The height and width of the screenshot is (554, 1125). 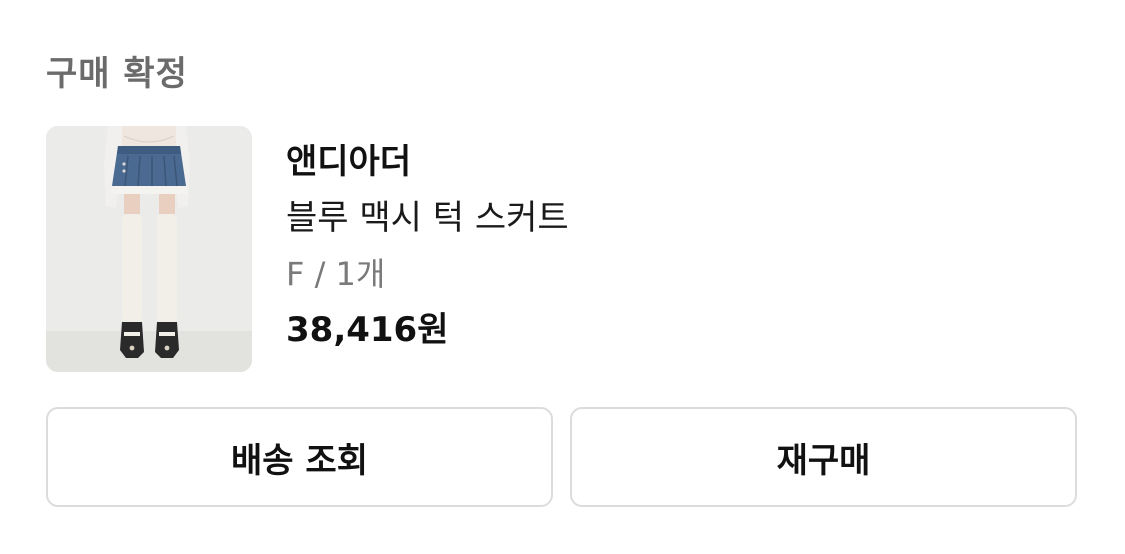 What do you see at coordinates (117, 74) in the screenshot?
I see `order-status-title: 구매 확정` at bounding box center [117, 74].